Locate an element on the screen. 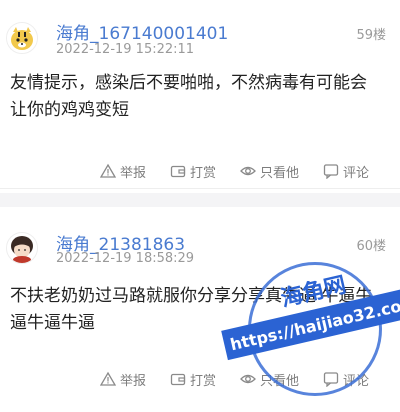 The image size is (400, 412). divider is located at coordinates (200, 188).